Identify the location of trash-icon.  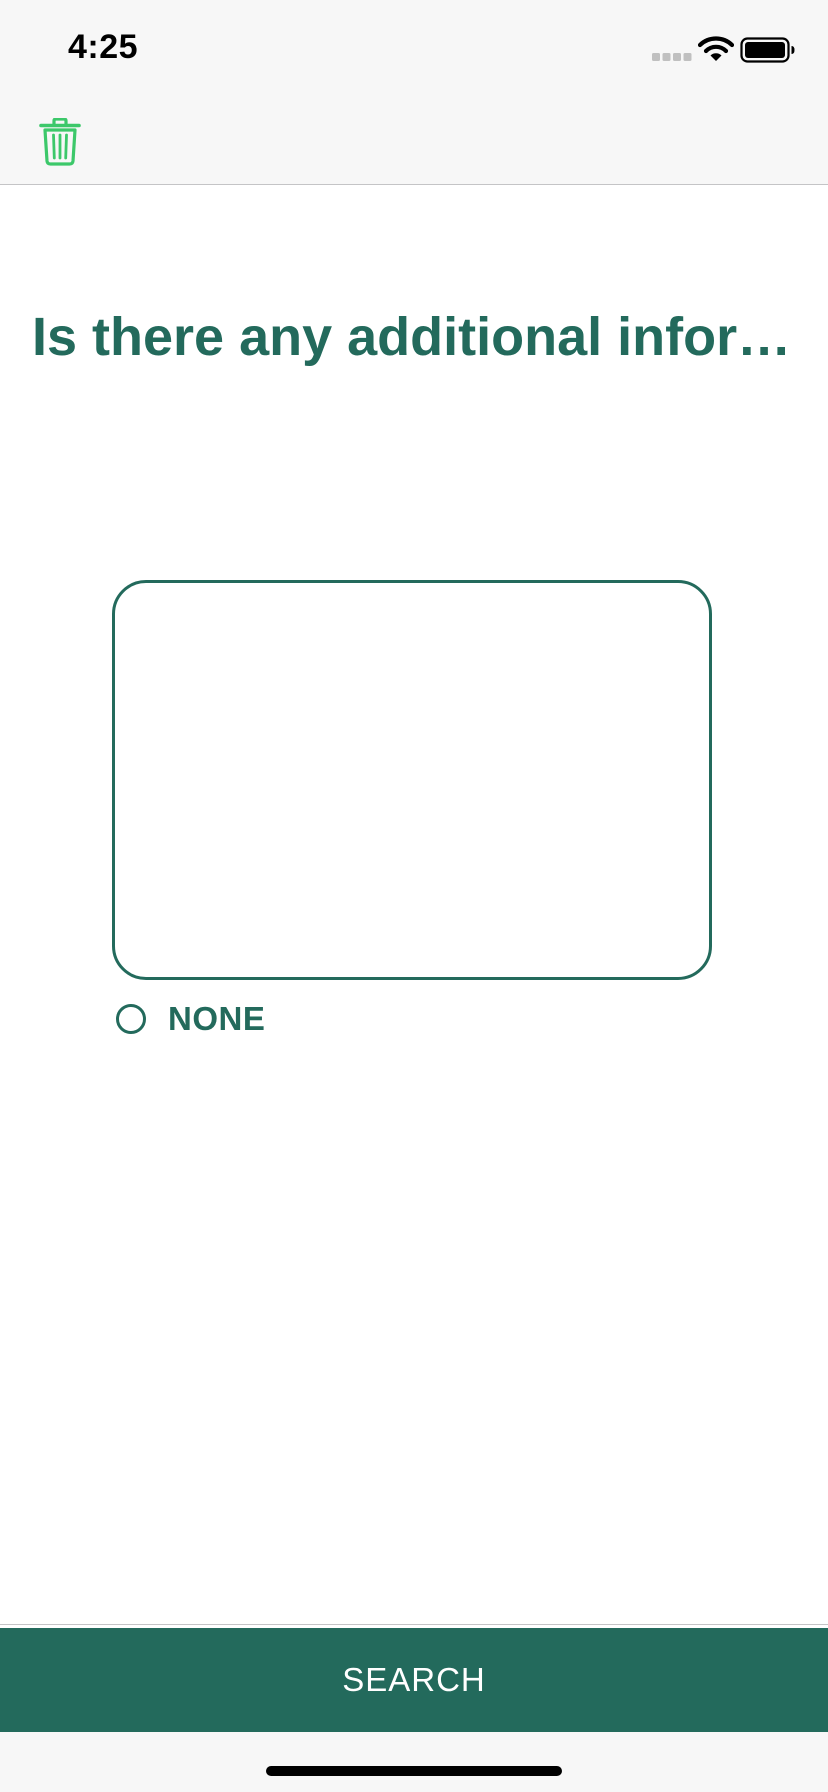
(60, 142).